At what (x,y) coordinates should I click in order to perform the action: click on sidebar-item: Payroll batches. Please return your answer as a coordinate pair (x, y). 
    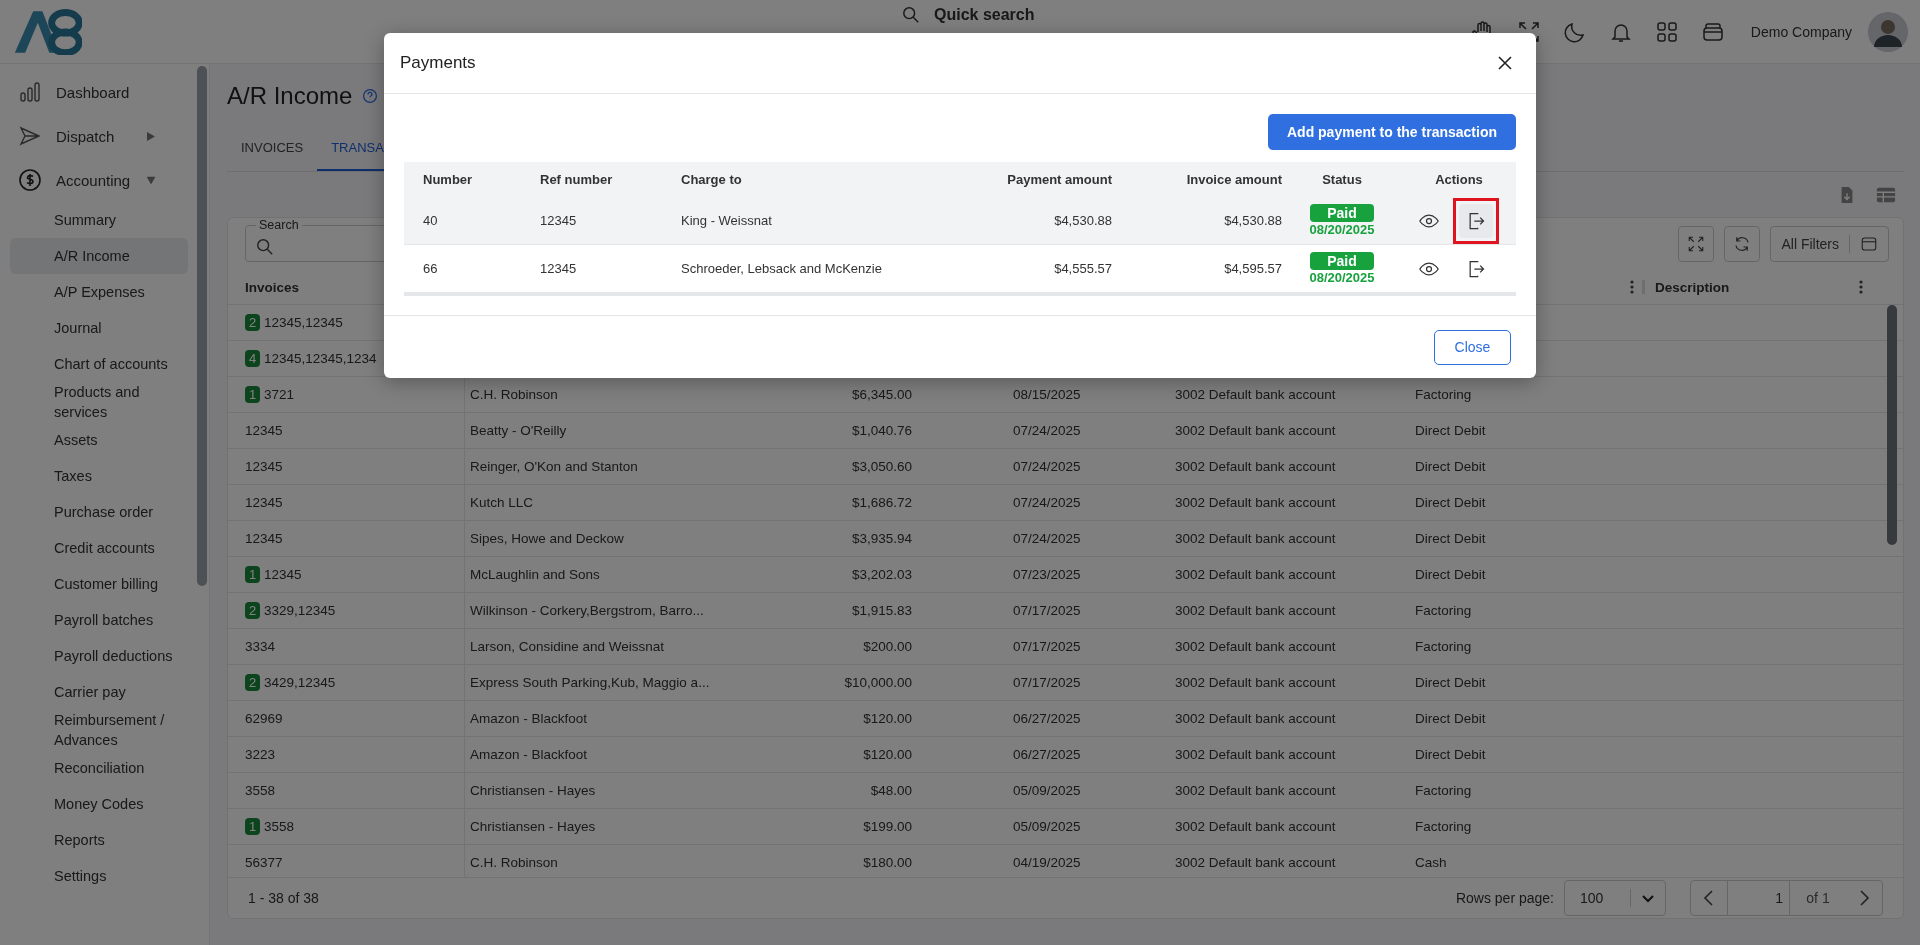
    Looking at the image, I should click on (99, 620).